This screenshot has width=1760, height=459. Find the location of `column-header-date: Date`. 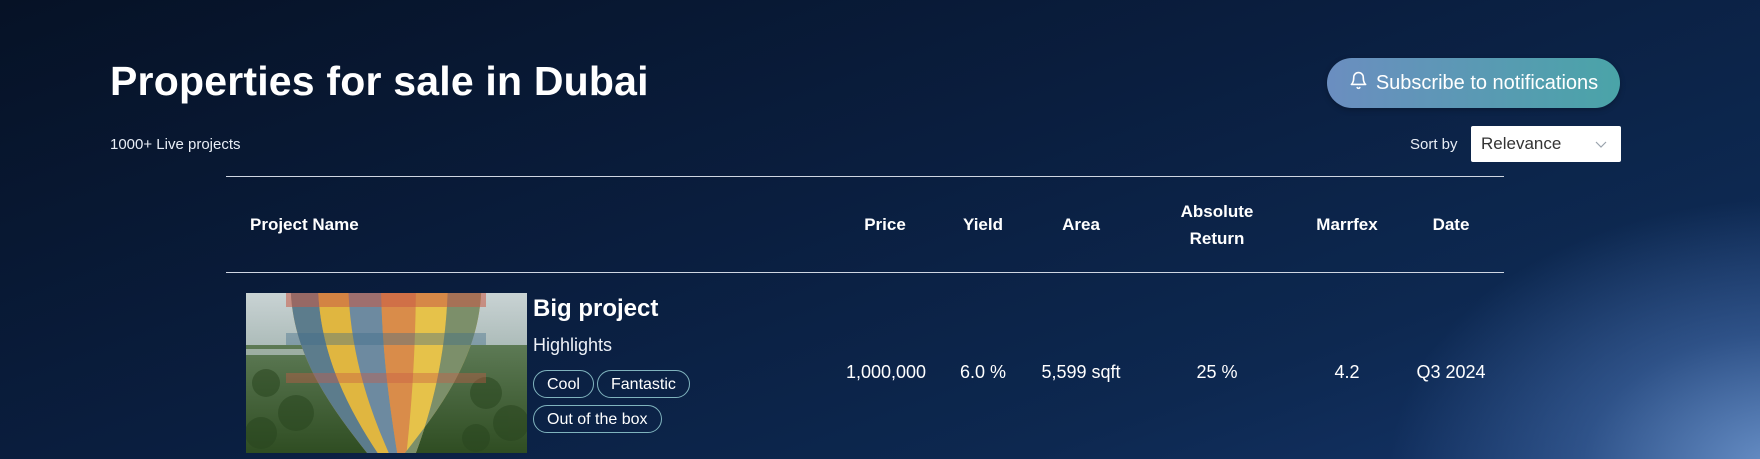

column-header-date: Date is located at coordinates (1451, 224).